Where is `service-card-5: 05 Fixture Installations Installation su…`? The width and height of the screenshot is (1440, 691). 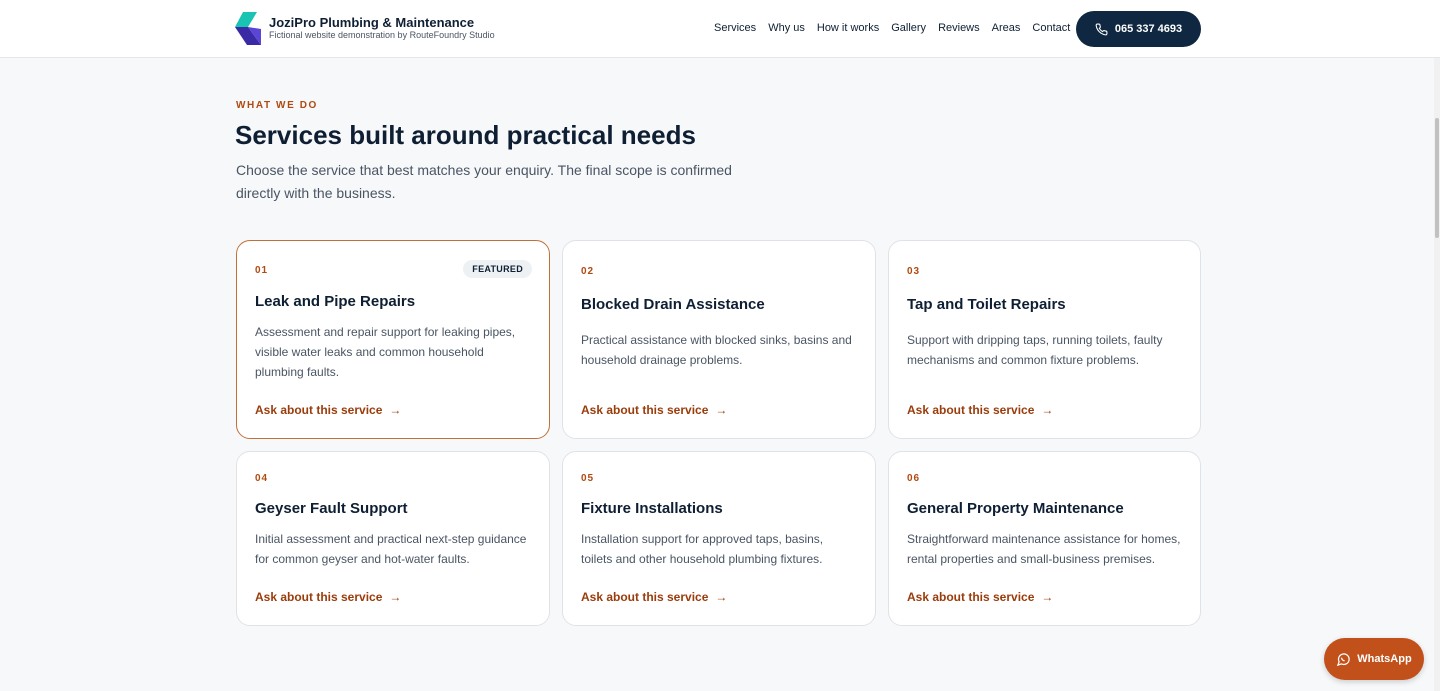
service-card-5: 05 Fixture Installations Installation su… is located at coordinates (719, 538).